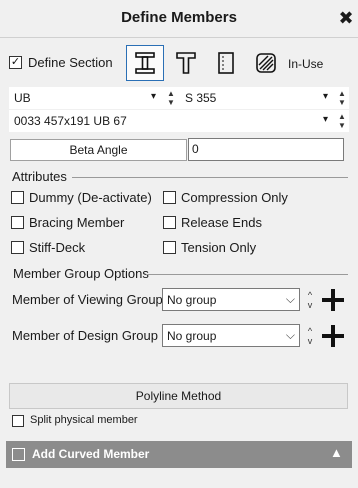 The width and height of the screenshot is (358, 488). Describe the element at coordinates (305, 64) in the screenshot. I see `in-use-label: In-Use` at that location.